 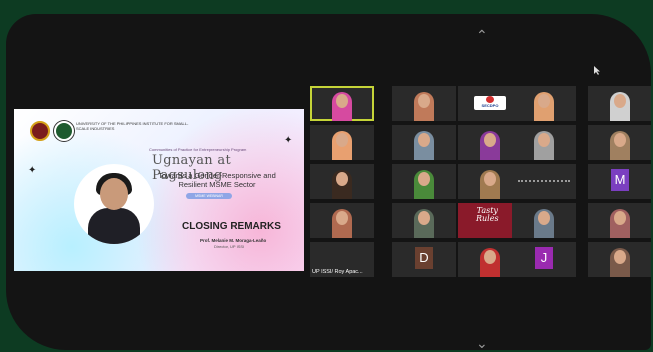 I want to click on tasty-rules-logo: Tasty Rules, so click(x=487, y=214).